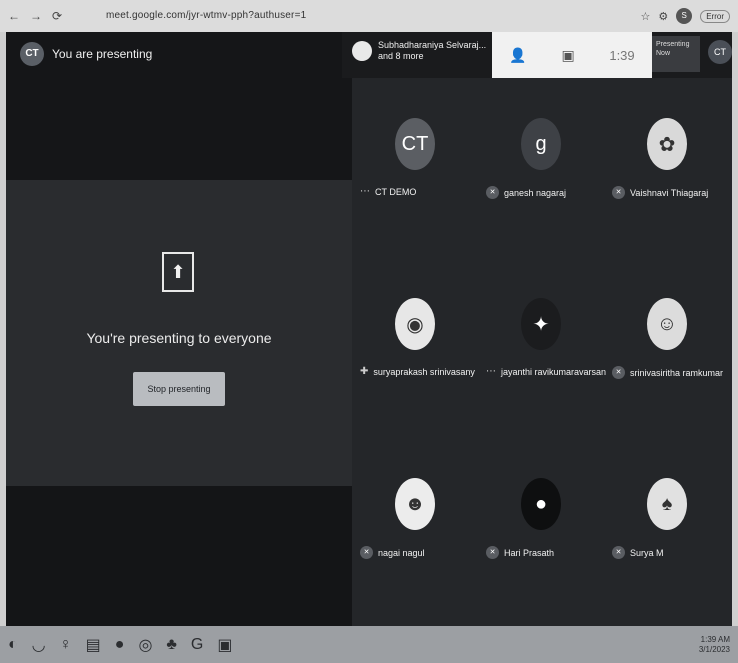 Image resolution: width=738 pixels, height=663 pixels. I want to click on participant-name-row: ✕ srinivasiritha ramkumar, so click(667, 372).